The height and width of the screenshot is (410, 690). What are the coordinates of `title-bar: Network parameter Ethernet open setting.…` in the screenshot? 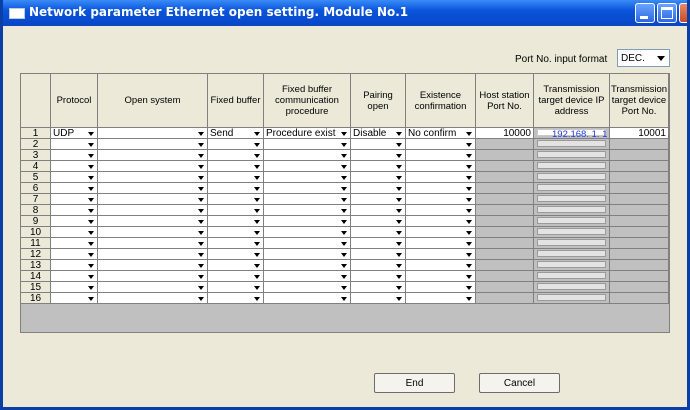 It's located at (345, 13).